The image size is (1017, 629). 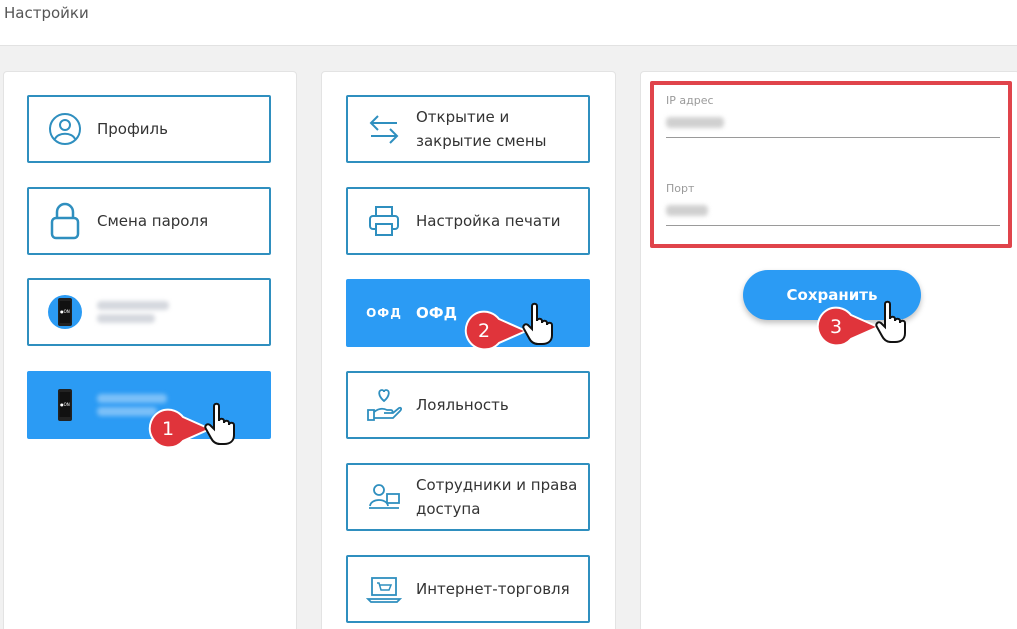 What do you see at coordinates (836, 327) in the screenshot?
I see `callout-number: 3` at bounding box center [836, 327].